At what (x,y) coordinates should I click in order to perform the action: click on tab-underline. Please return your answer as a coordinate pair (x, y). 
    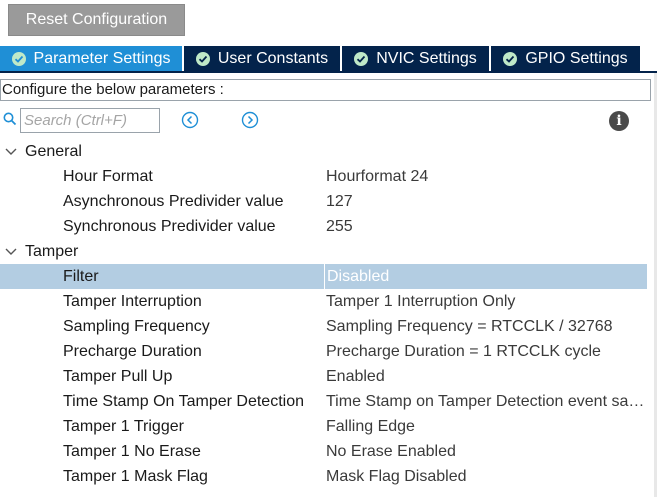
    Looking at the image, I should click on (328, 72).